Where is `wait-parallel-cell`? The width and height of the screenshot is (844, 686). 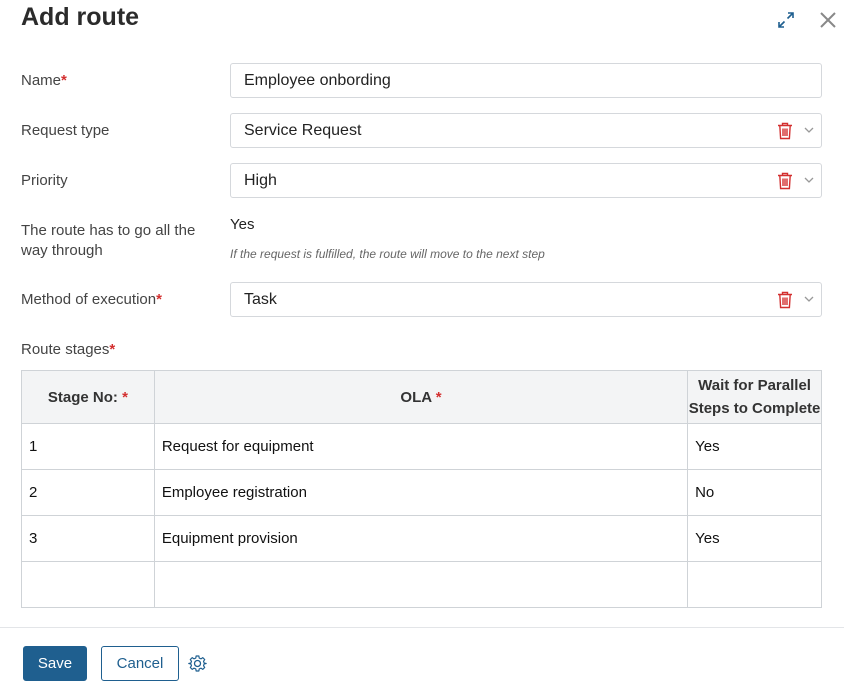 wait-parallel-cell is located at coordinates (754, 584).